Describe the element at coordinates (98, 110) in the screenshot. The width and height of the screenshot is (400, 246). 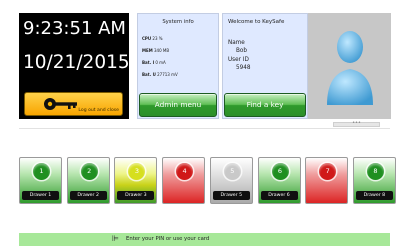
I see `logout-label: Log out and close` at that location.